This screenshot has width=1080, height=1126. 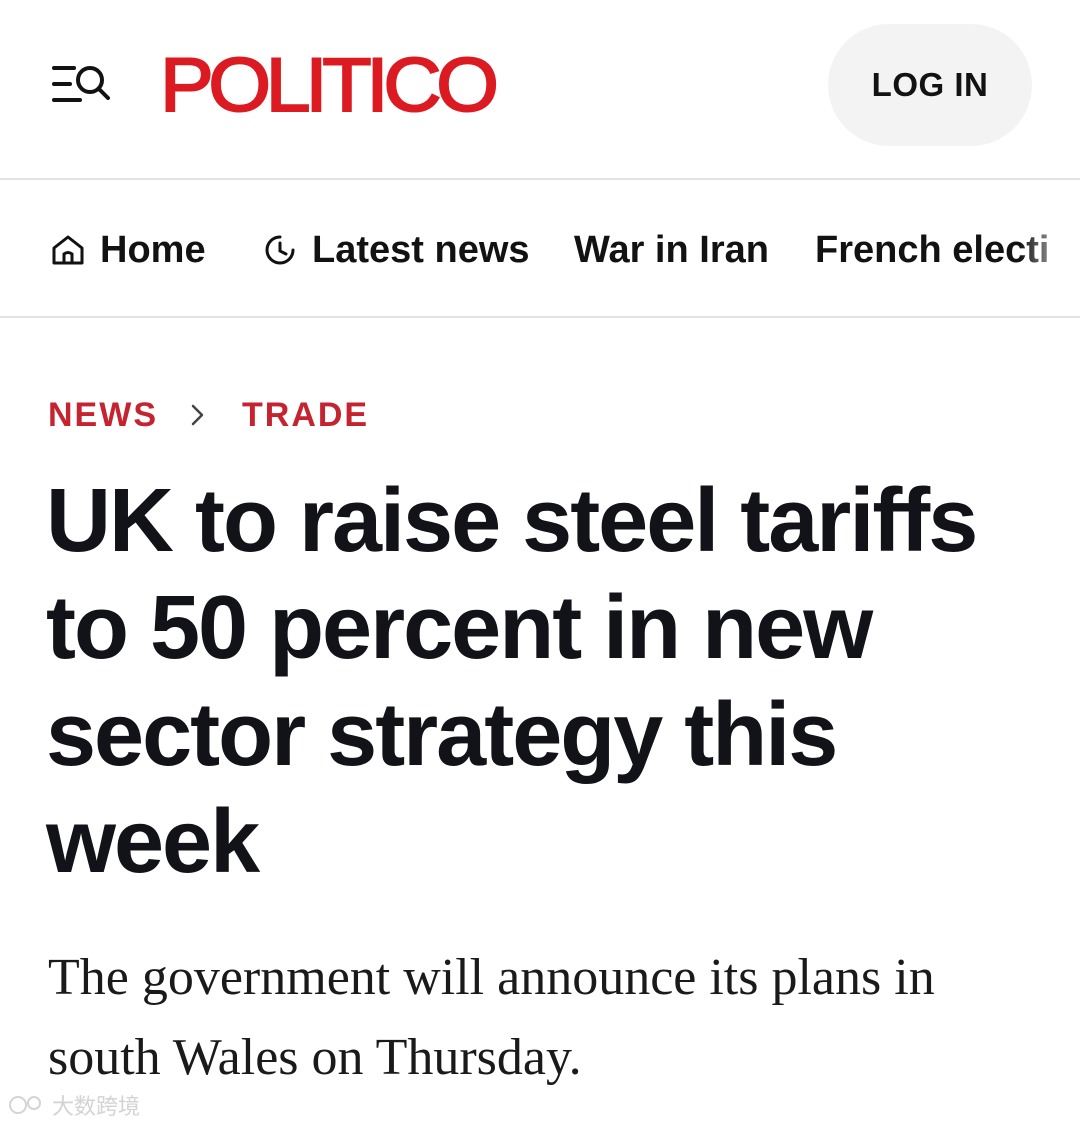 I want to click on nav-scroll-fade, so click(x=1050, y=249).